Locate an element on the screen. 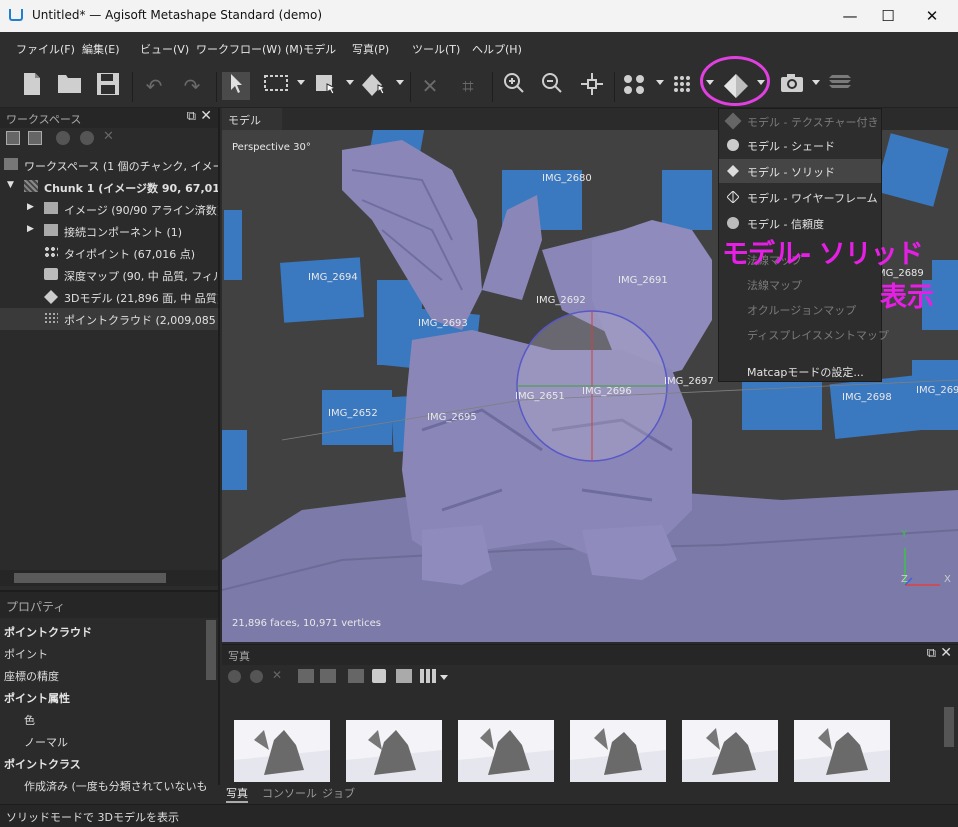  menu-item-normal-map-2: 法線マップ is located at coordinates (800, 284).